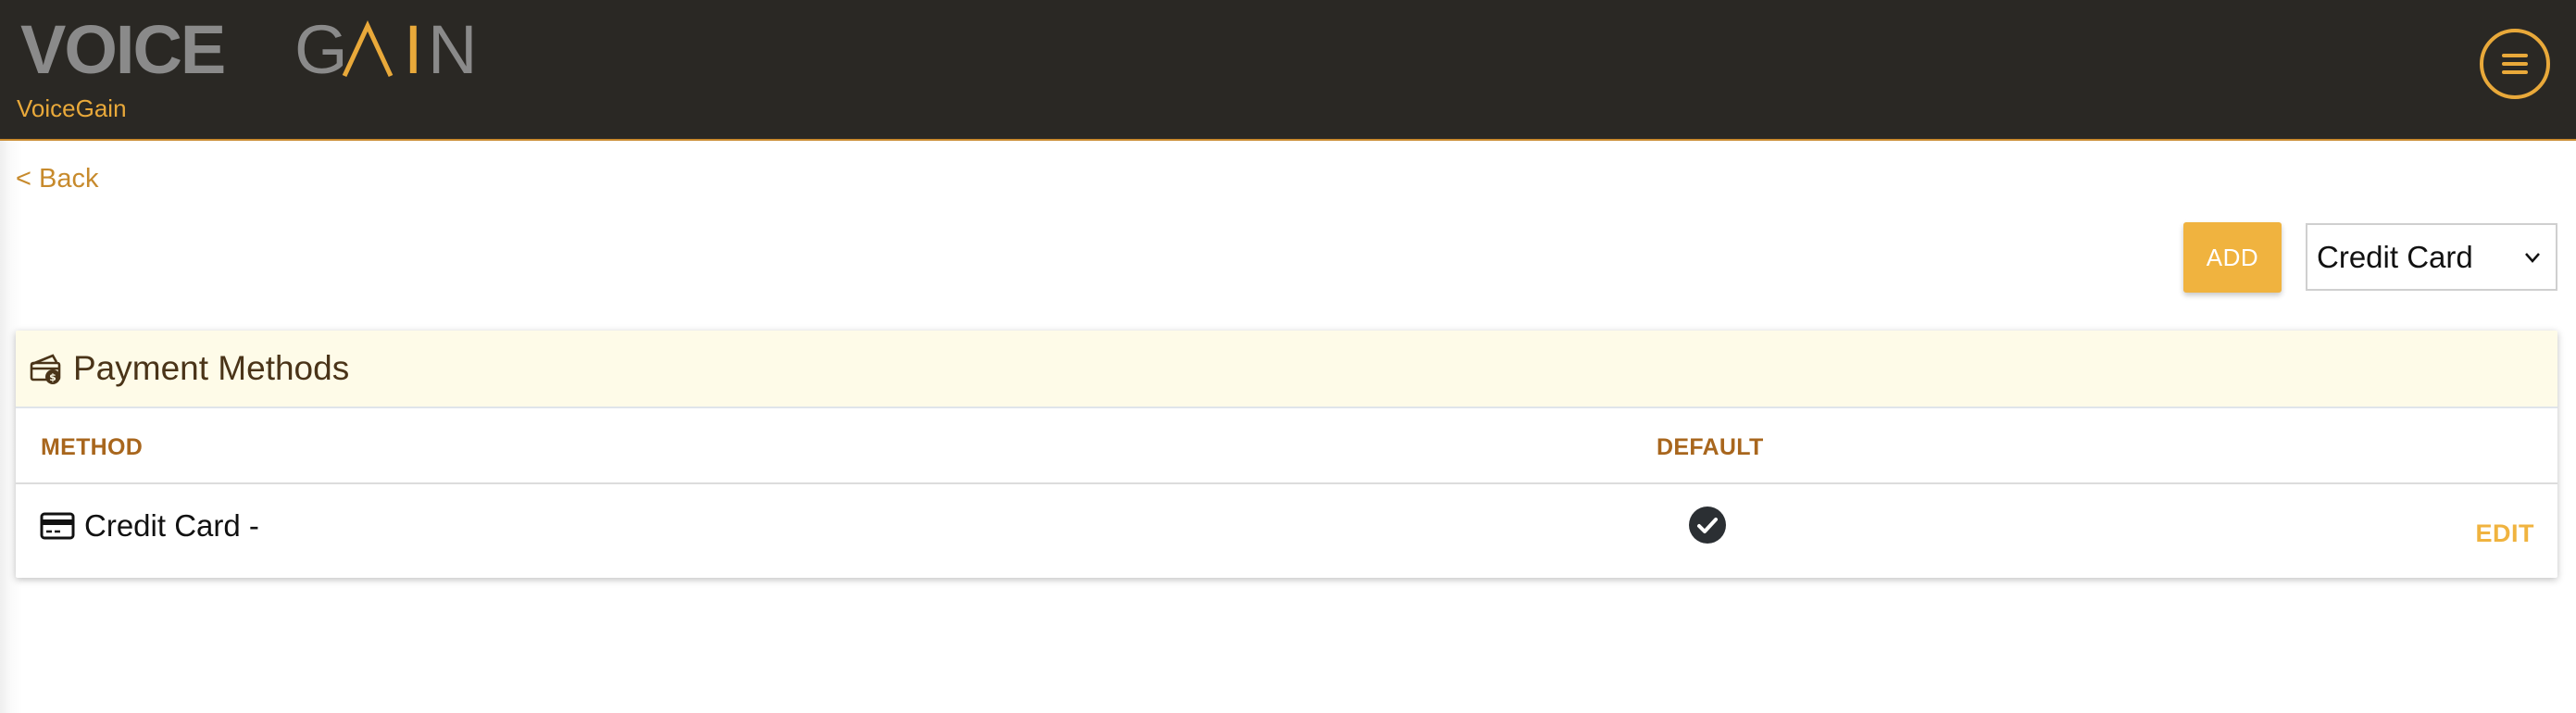 This screenshot has width=2576, height=713. What do you see at coordinates (2395, 256) in the screenshot?
I see `payment-type-select-value: Credit Card` at bounding box center [2395, 256].